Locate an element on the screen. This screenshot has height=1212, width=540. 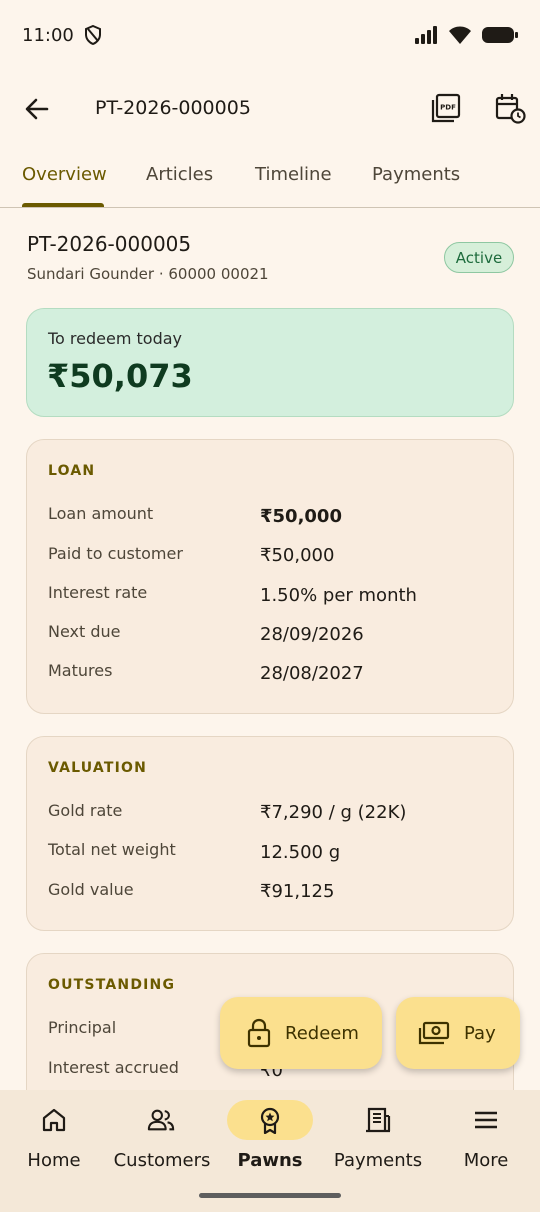
interest-rate-label: Interest rate is located at coordinates (98, 592).